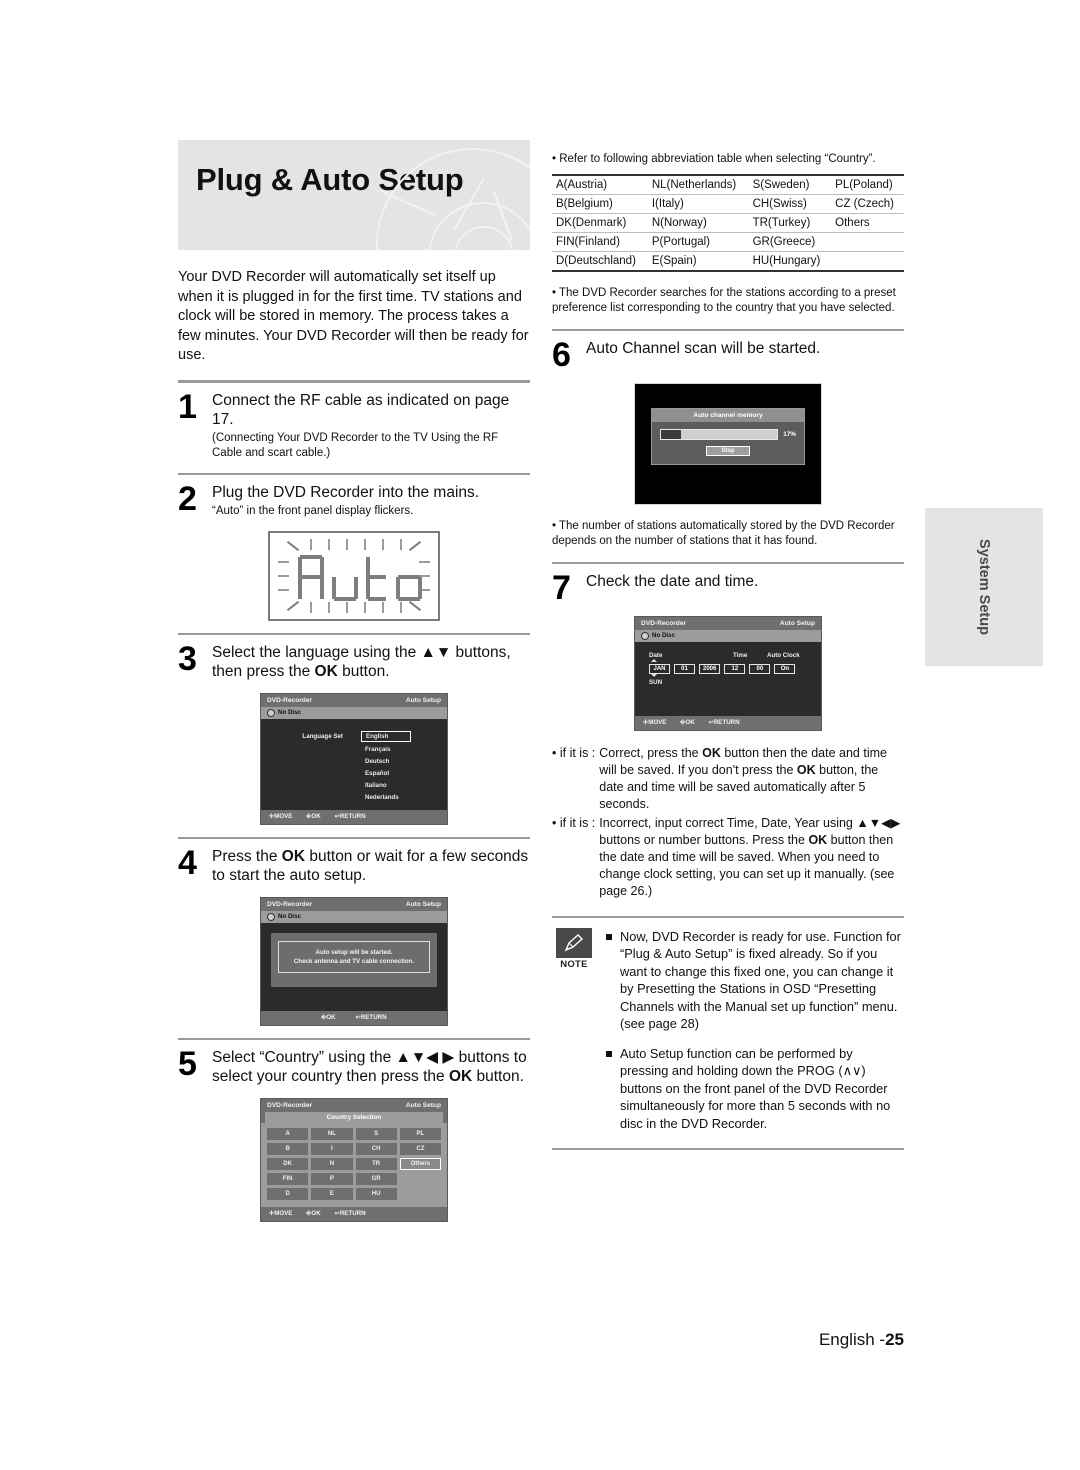  I want to click on datetime-fields: JAN 01 2006 12 00 On, so click(728, 668).